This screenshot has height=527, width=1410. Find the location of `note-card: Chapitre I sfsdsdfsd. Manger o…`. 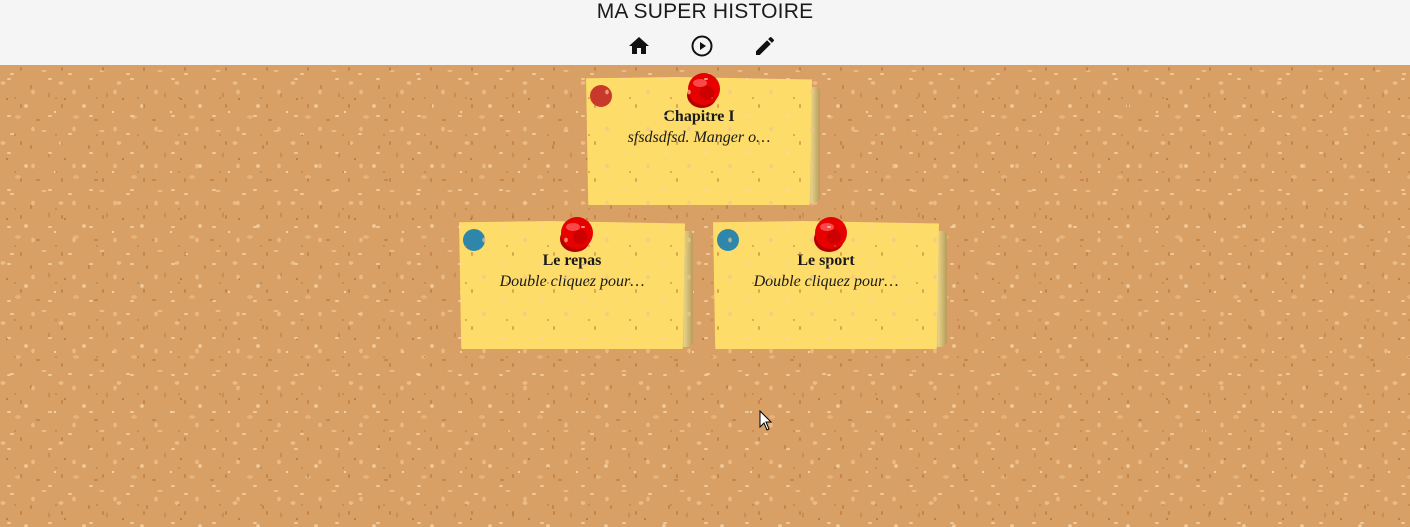

note-card: Chapitre I sfsdsdfsd. Manger o… is located at coordinates (703, 139).